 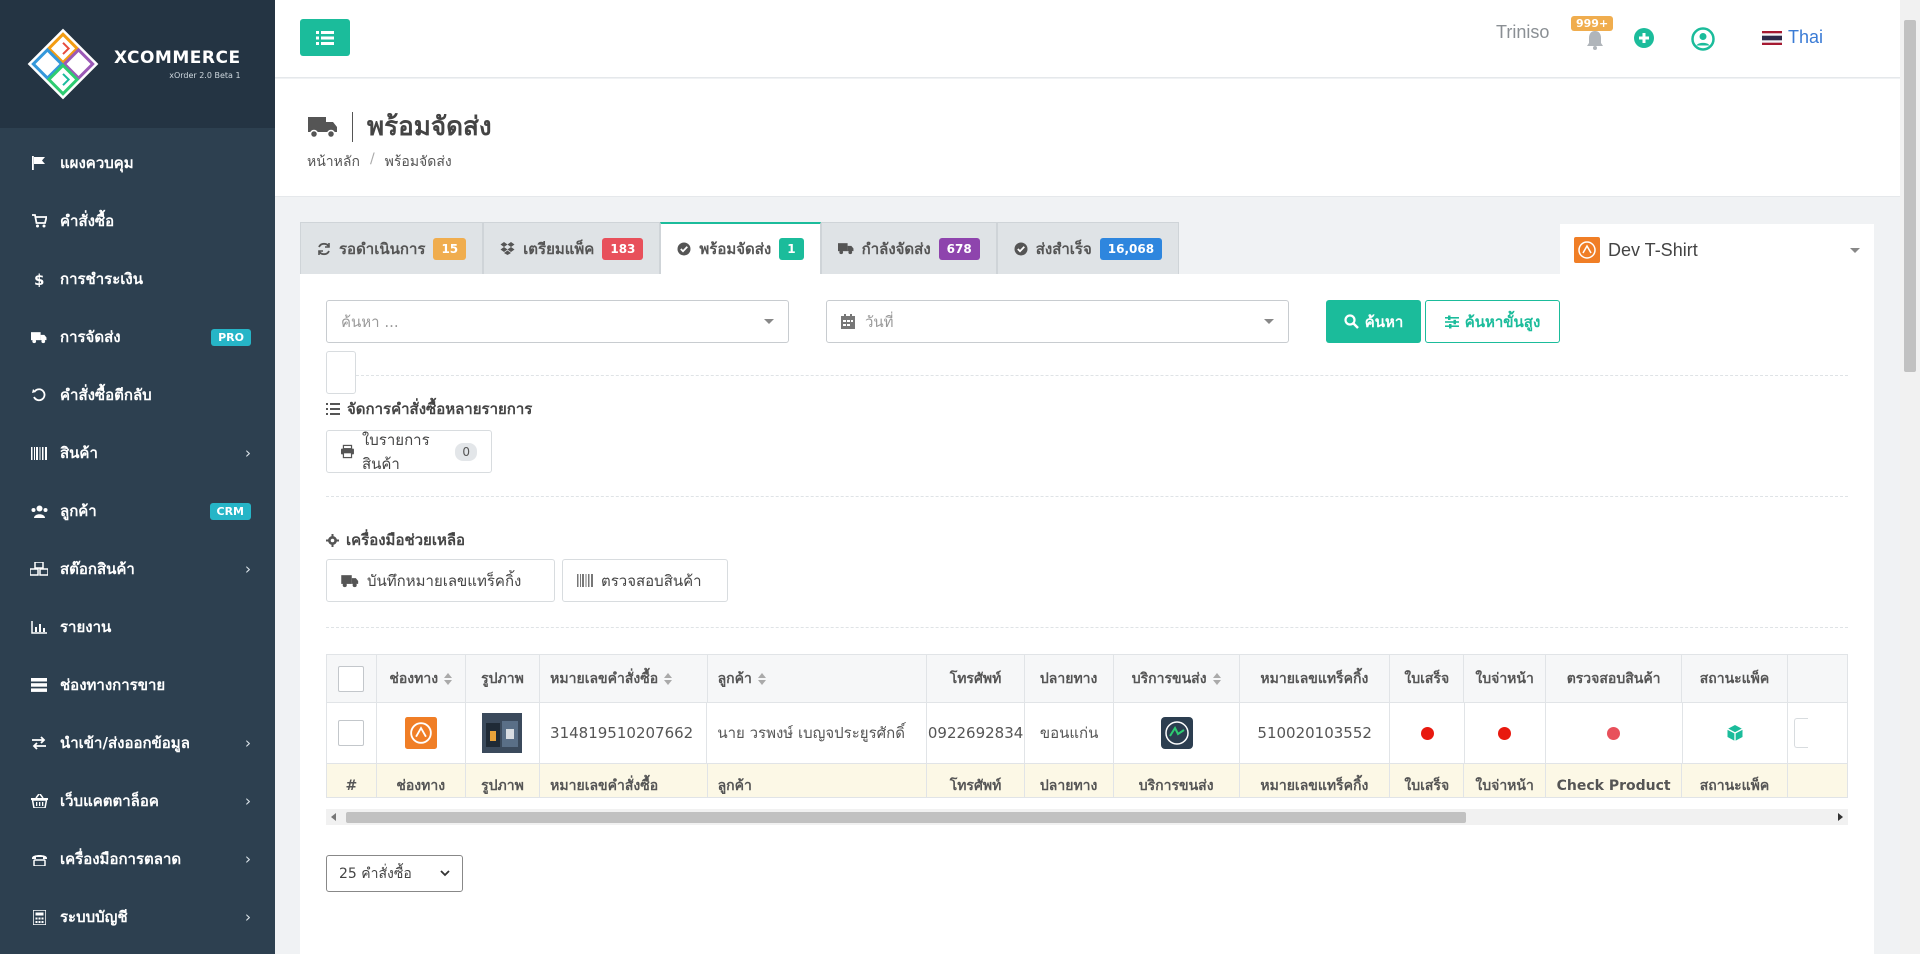 I want to click on sidebar-item-1: แผงควบคุม, so click(x=137, y=163).